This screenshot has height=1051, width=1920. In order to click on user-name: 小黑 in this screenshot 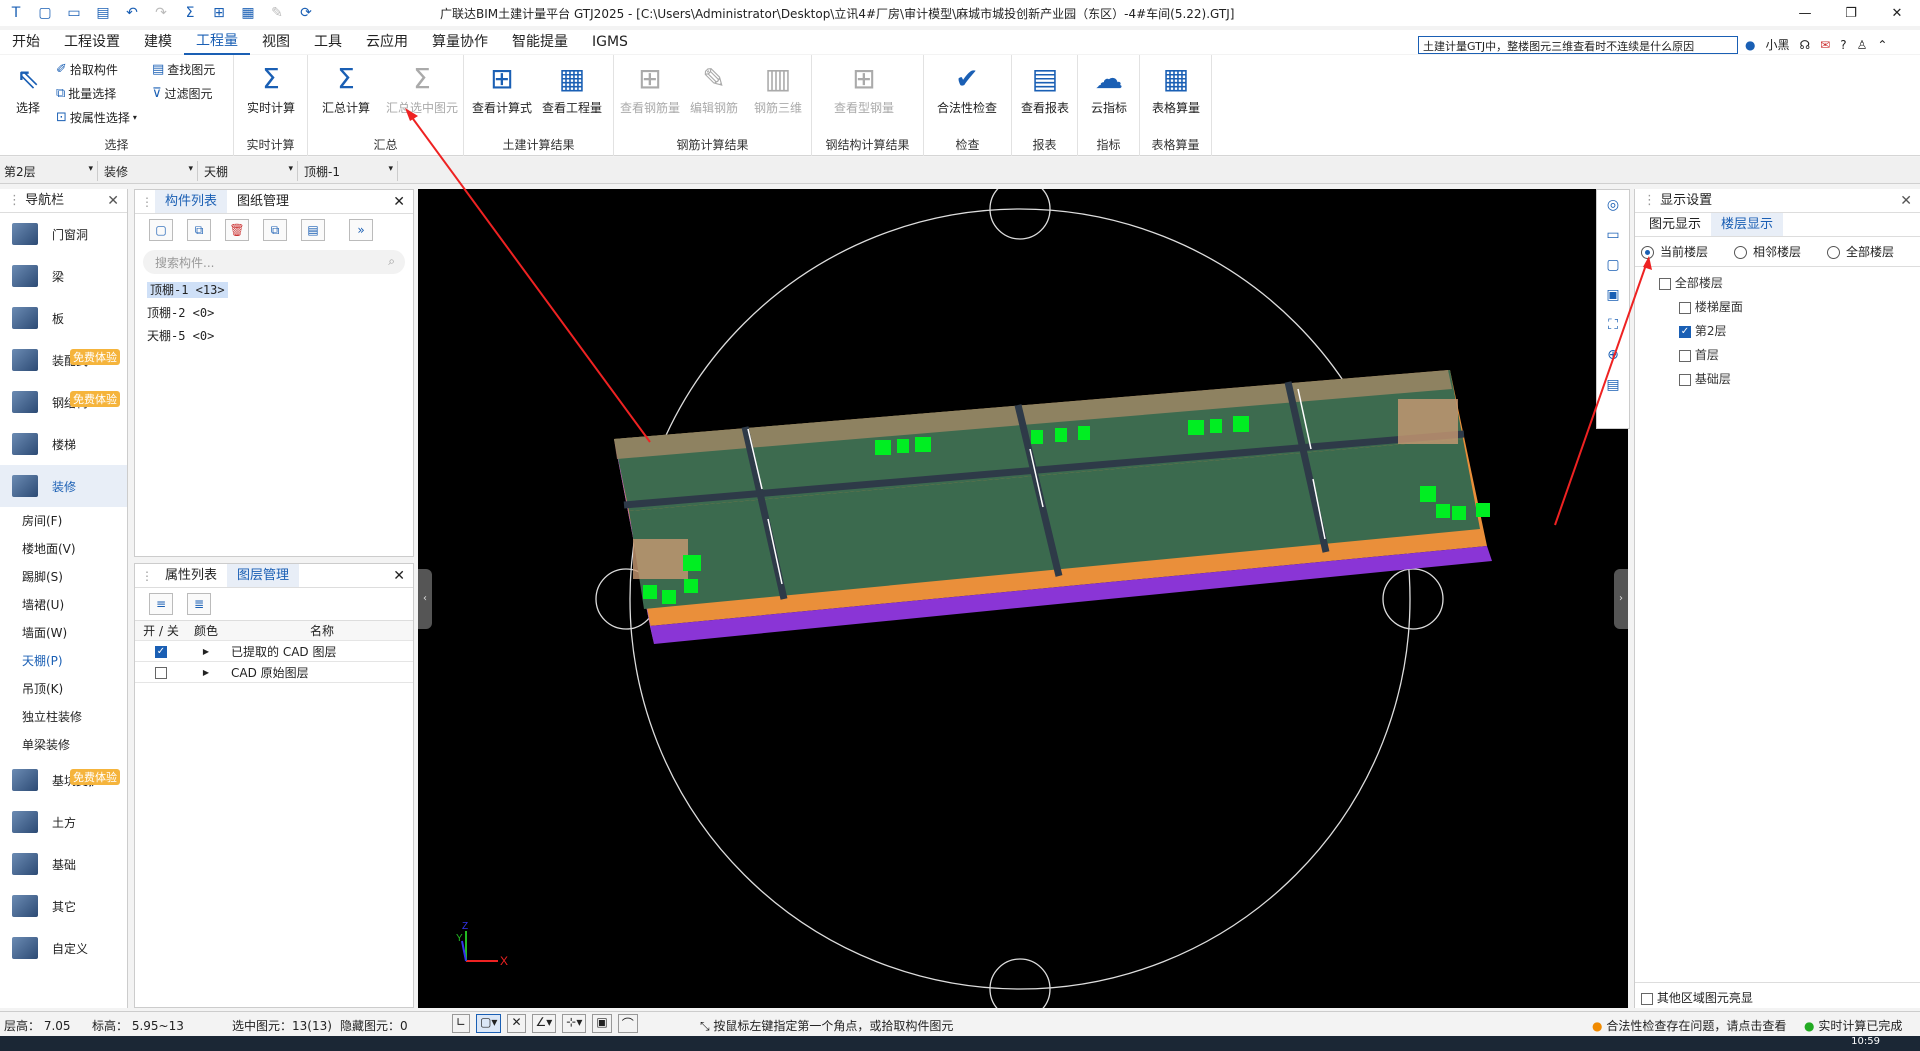, I will do `click(1777, 44)`.